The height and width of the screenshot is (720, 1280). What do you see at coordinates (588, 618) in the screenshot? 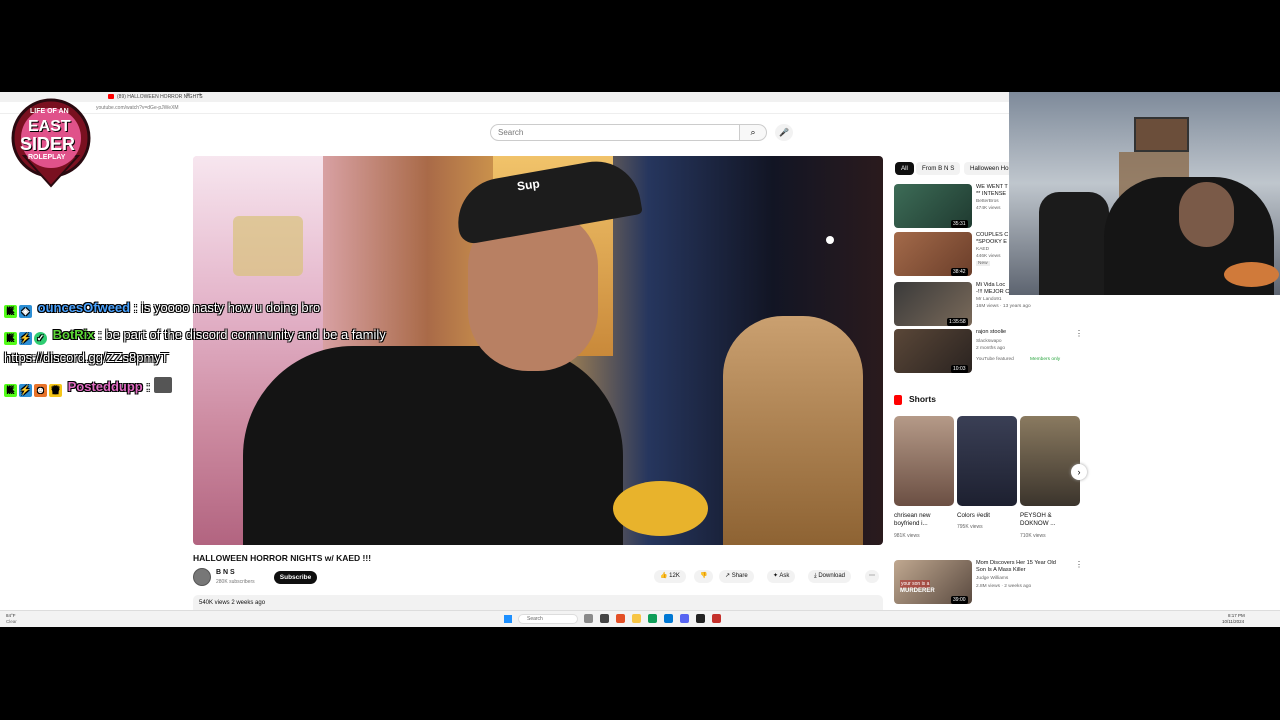
I see `taskview-icon` at bounding box center [588, 618].